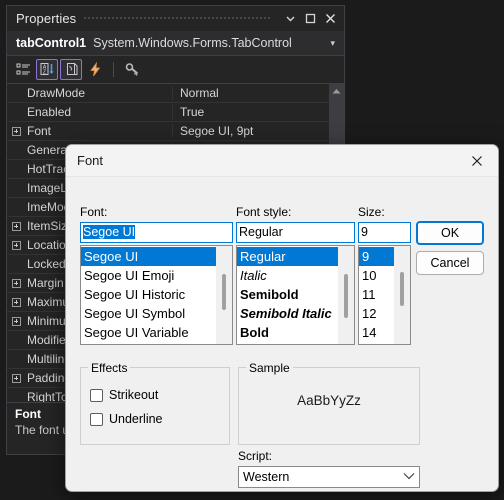 This screenshot has width=504, height=500. What do you see at coordinates (251, 112) in the screenshot?
I see `property-value: True` at bounding box center [251, 112].